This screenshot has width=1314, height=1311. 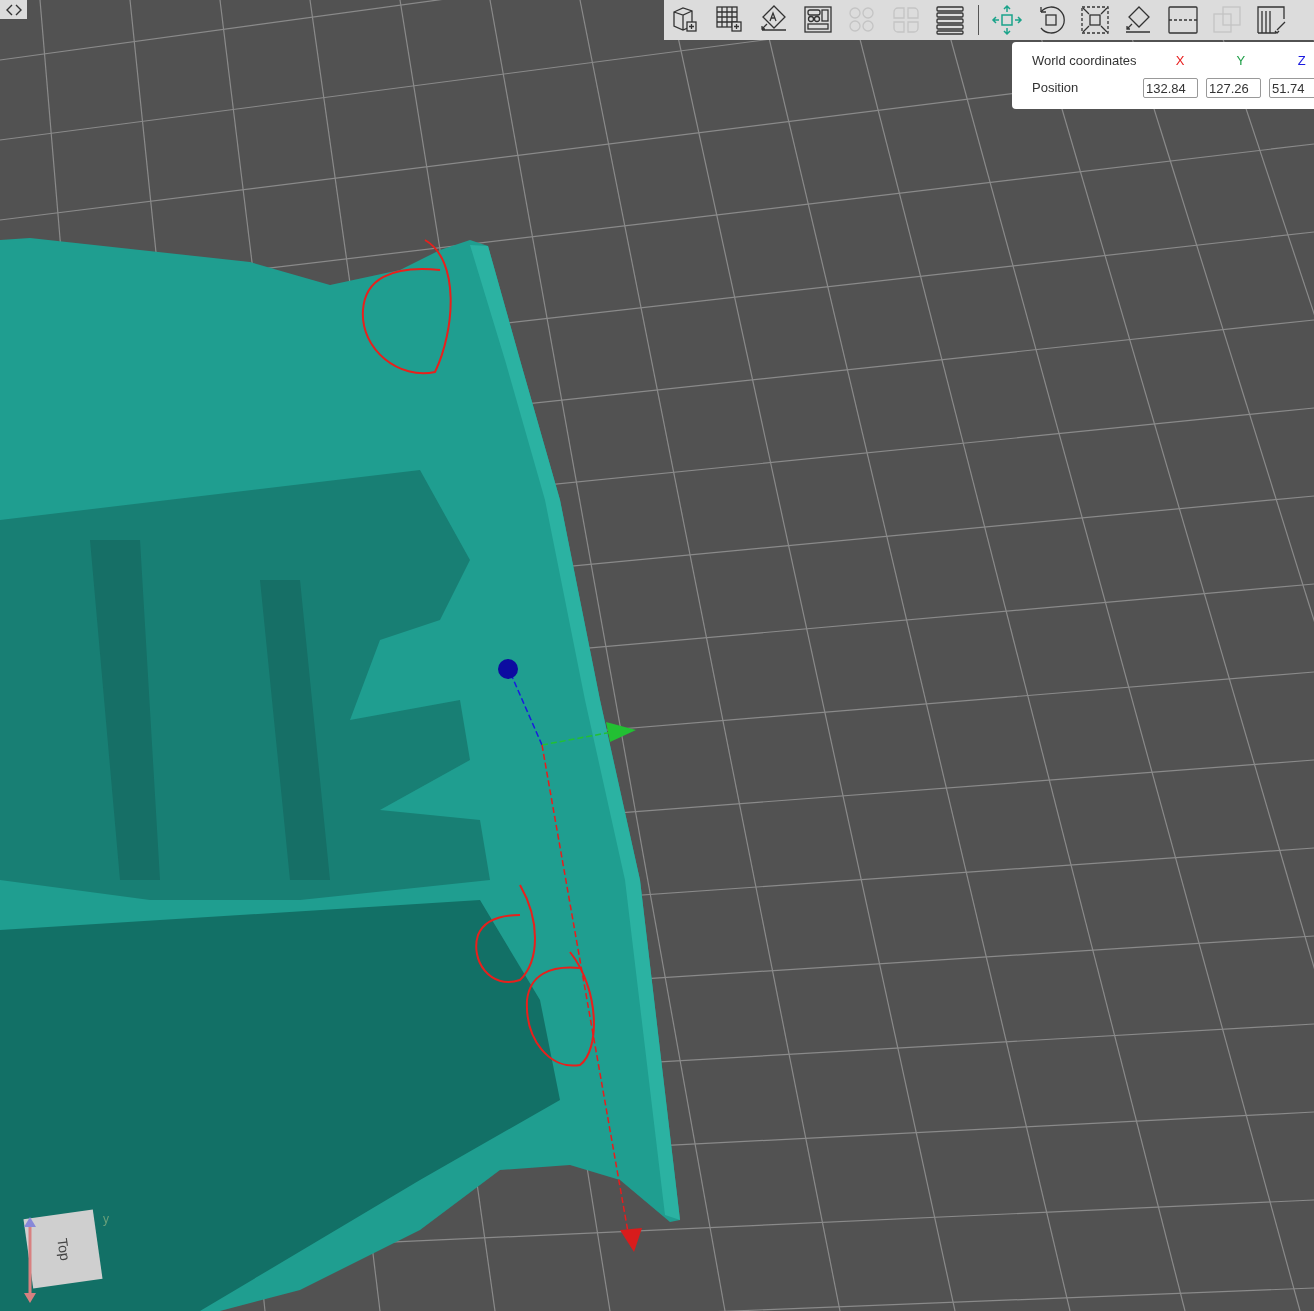 I want to click on axis-label: Z, so click(x=1301, y=61).